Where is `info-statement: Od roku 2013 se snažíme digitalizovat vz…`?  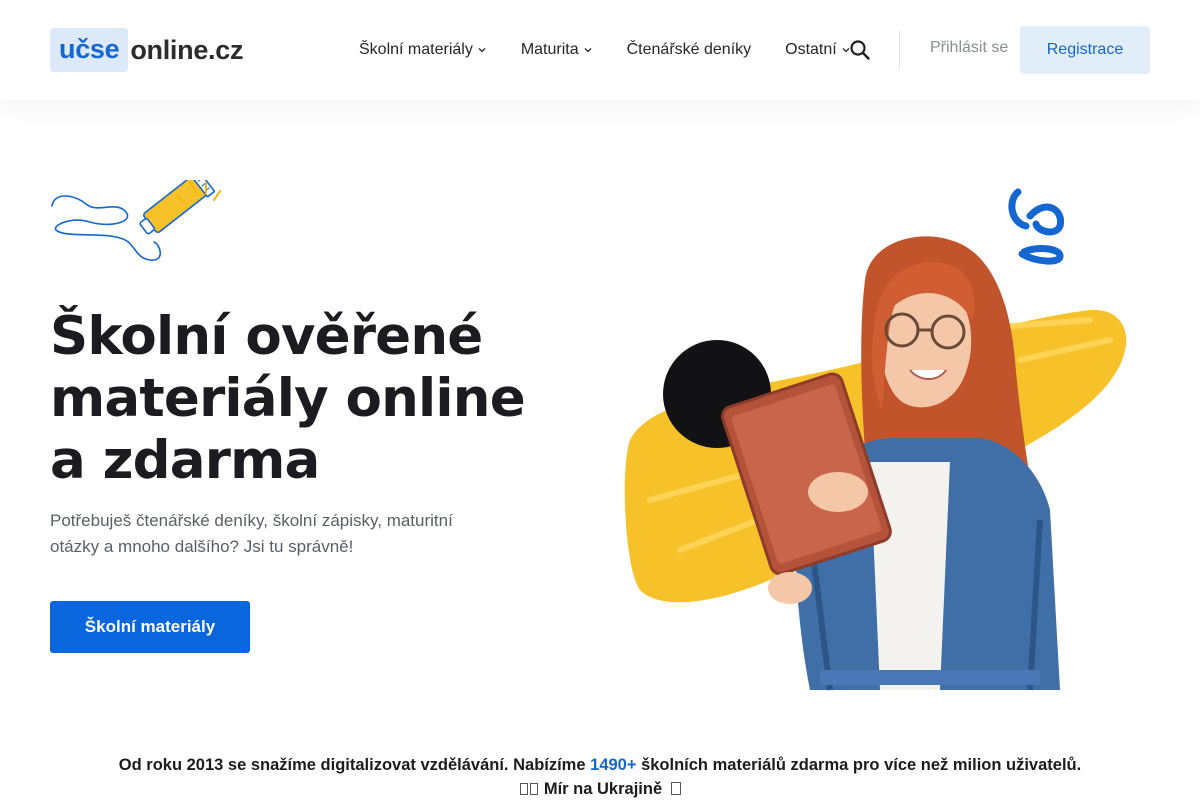 info-statement: Od roku 2013 se snažíme digitalizovat vz… is located at coordinates (600, 765).